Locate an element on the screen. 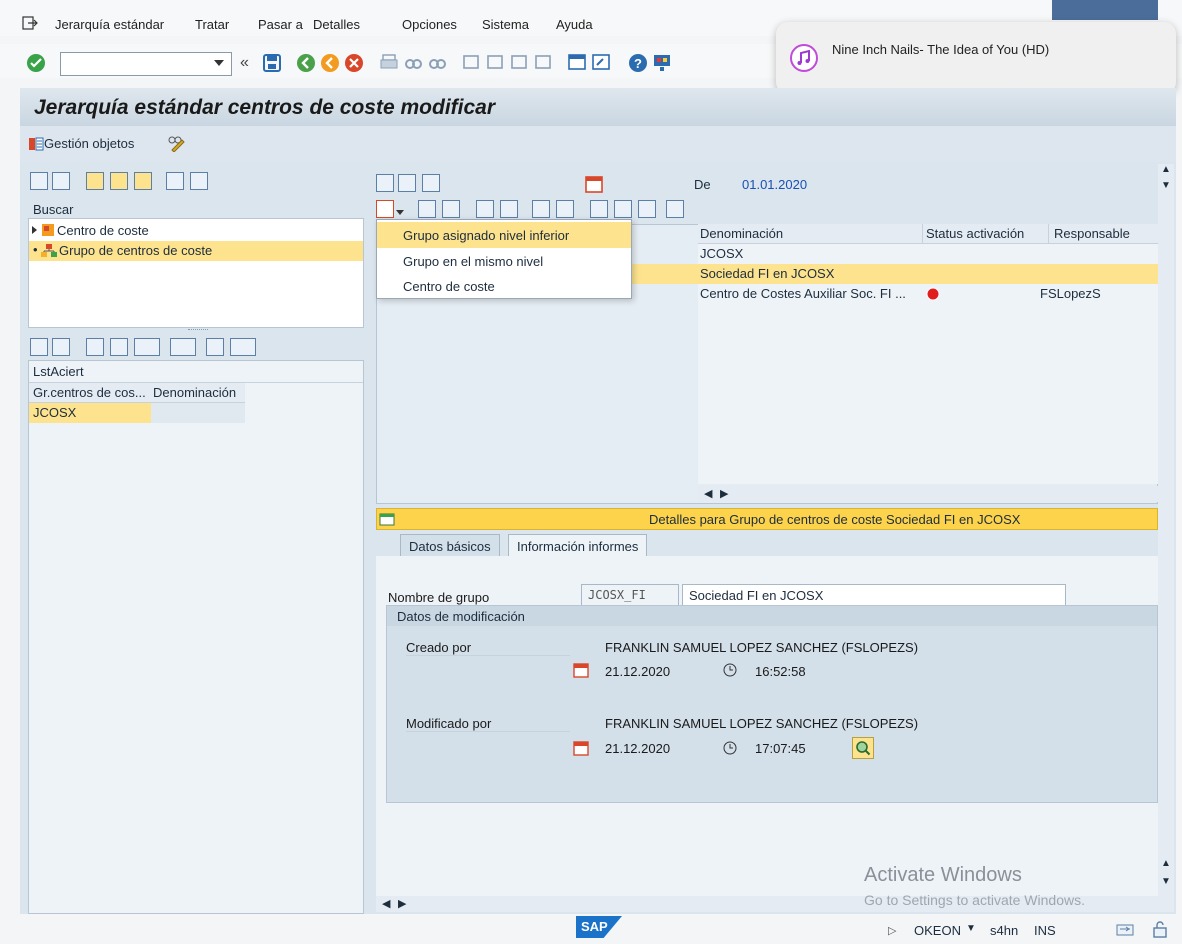  new-session-icon is located at coordinates (577, 62).